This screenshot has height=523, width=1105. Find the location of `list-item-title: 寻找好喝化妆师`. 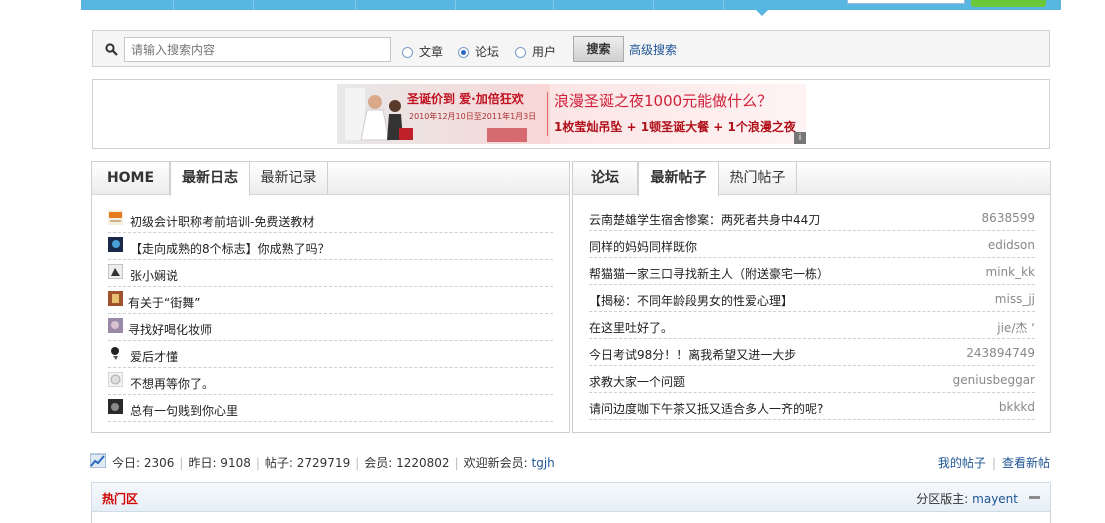

list-item-title: 寻找好喝化妆师 is located at coordinates (170, 329).